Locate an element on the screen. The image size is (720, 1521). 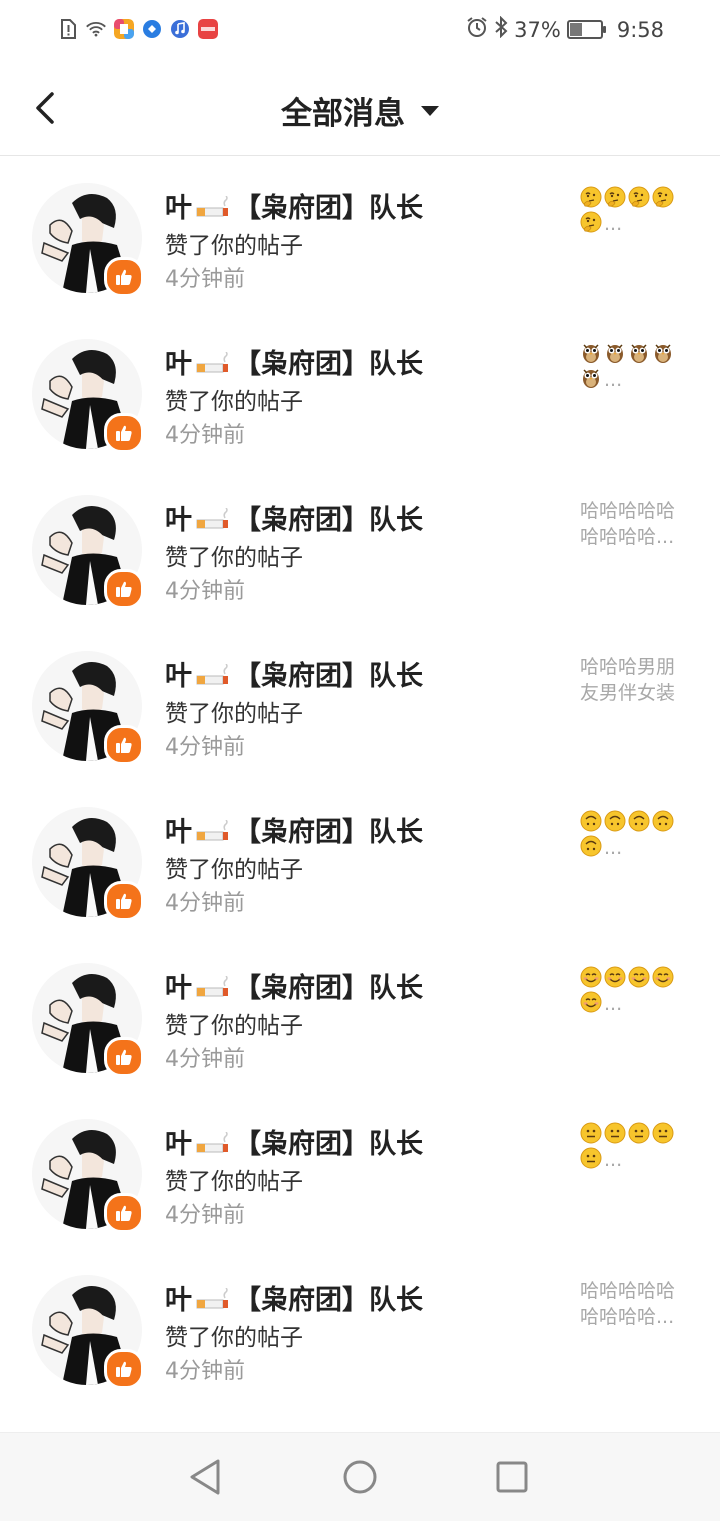
nav-home-button is located at coordinates (360, 1477).